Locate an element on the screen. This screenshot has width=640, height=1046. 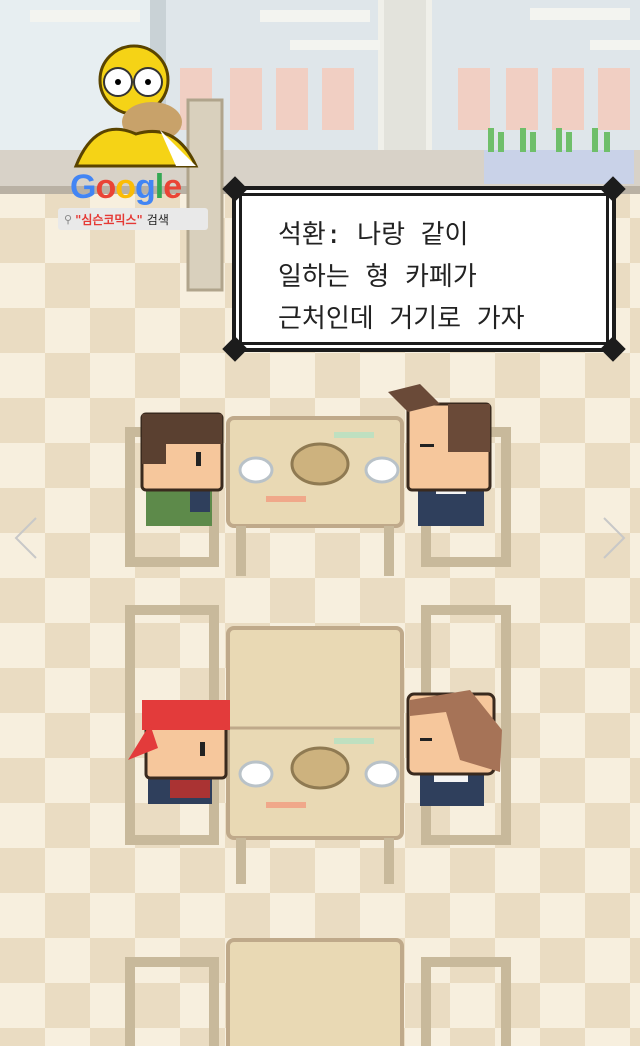
dialog-box: 석환: 나랑 같이 일하는 형 카페가 근처인데 거기로 가자 is located at coordinates (424, 269).